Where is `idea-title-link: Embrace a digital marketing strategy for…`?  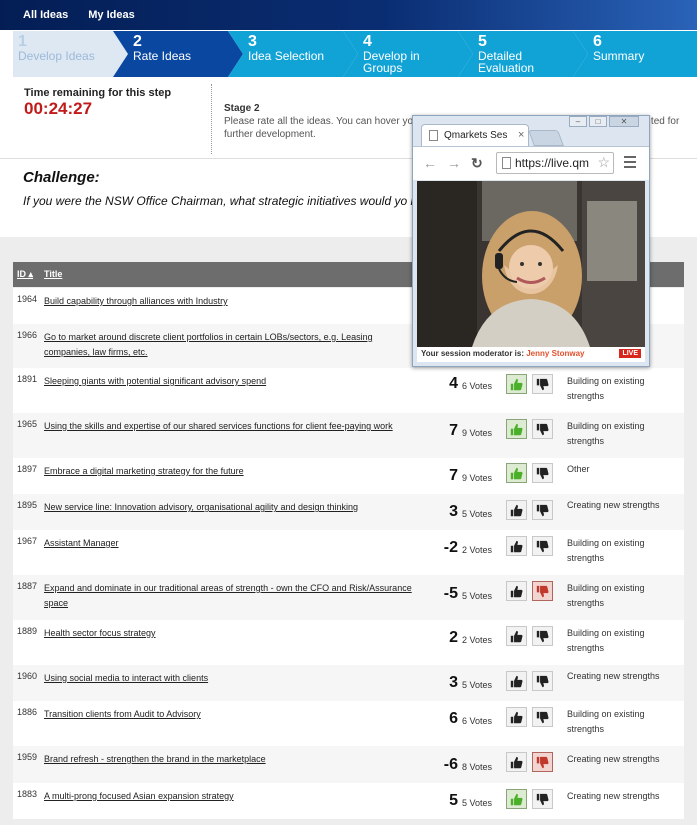
idea-title-link: Embrace a digital marketing strategy for… is located at coordinates (229, 471).